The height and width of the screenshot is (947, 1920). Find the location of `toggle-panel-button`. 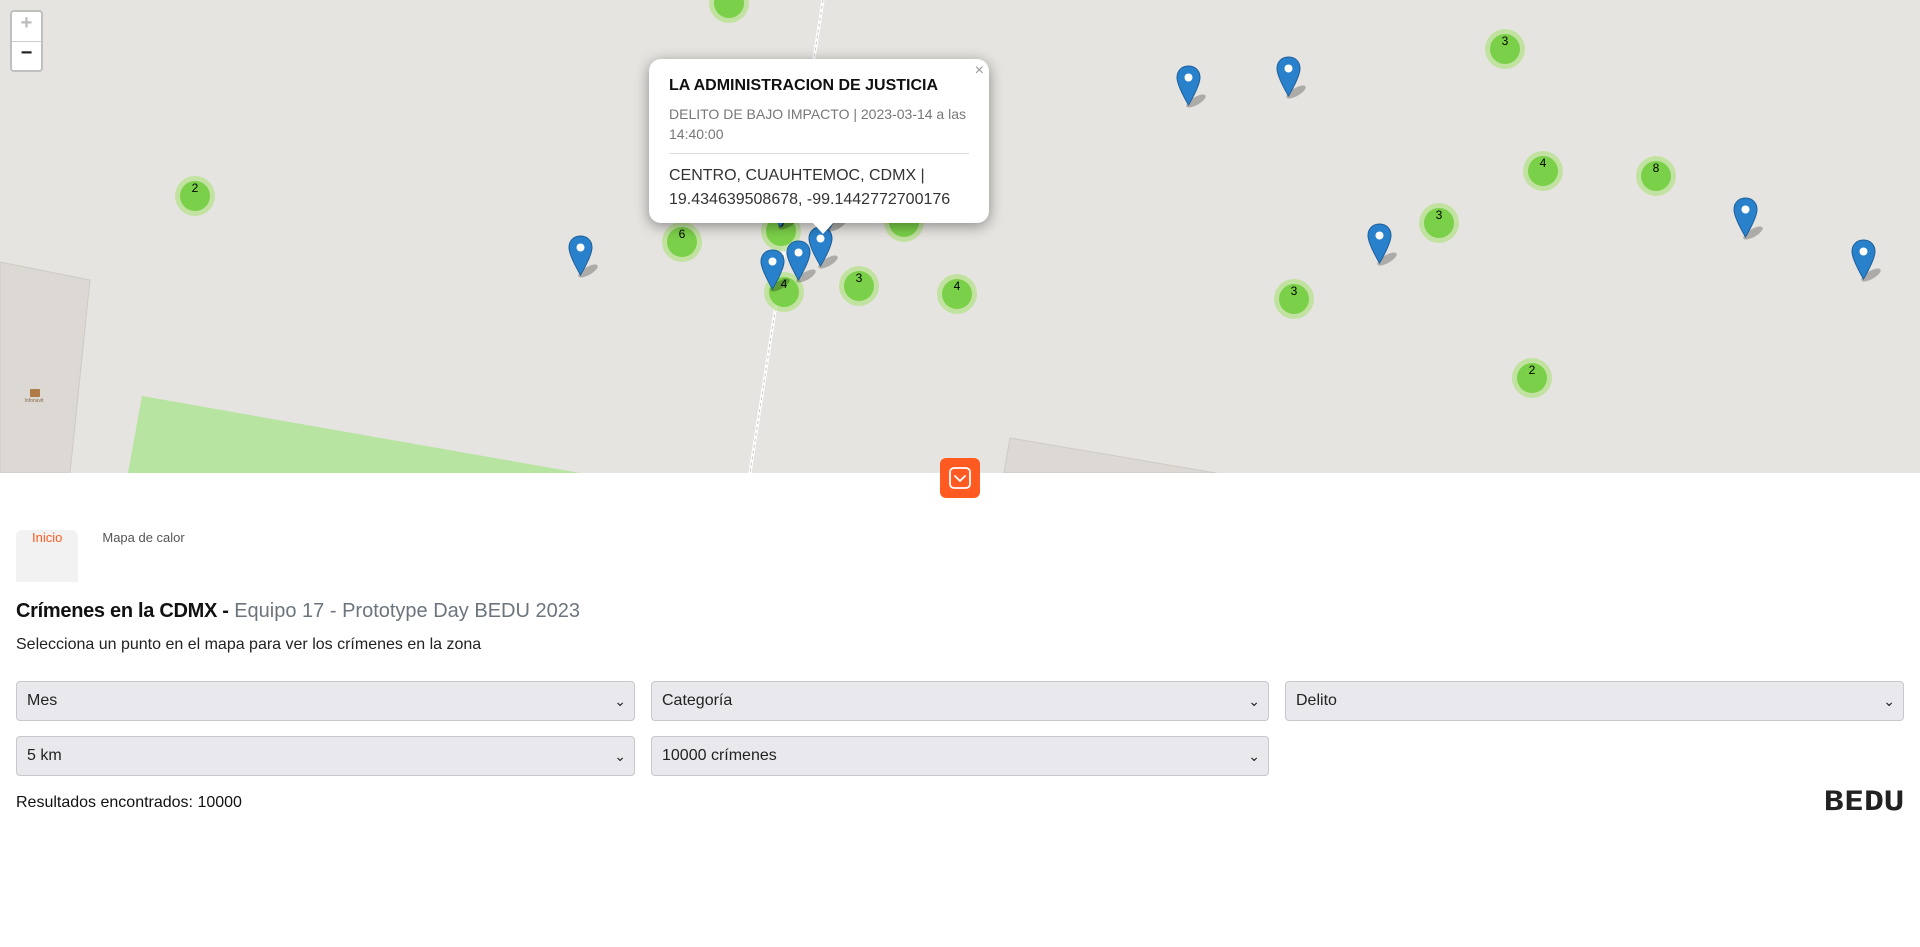

toggle-panel-button is located at coordinates (960, 478).